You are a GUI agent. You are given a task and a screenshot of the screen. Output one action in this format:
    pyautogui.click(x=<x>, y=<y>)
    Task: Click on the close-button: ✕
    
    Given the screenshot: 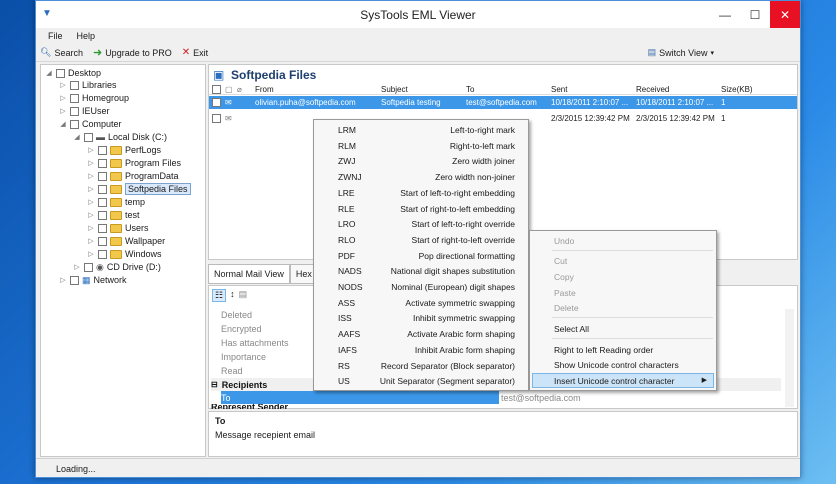 What is the action you would take?
    pyautogui.click(x=785, y=14)
    